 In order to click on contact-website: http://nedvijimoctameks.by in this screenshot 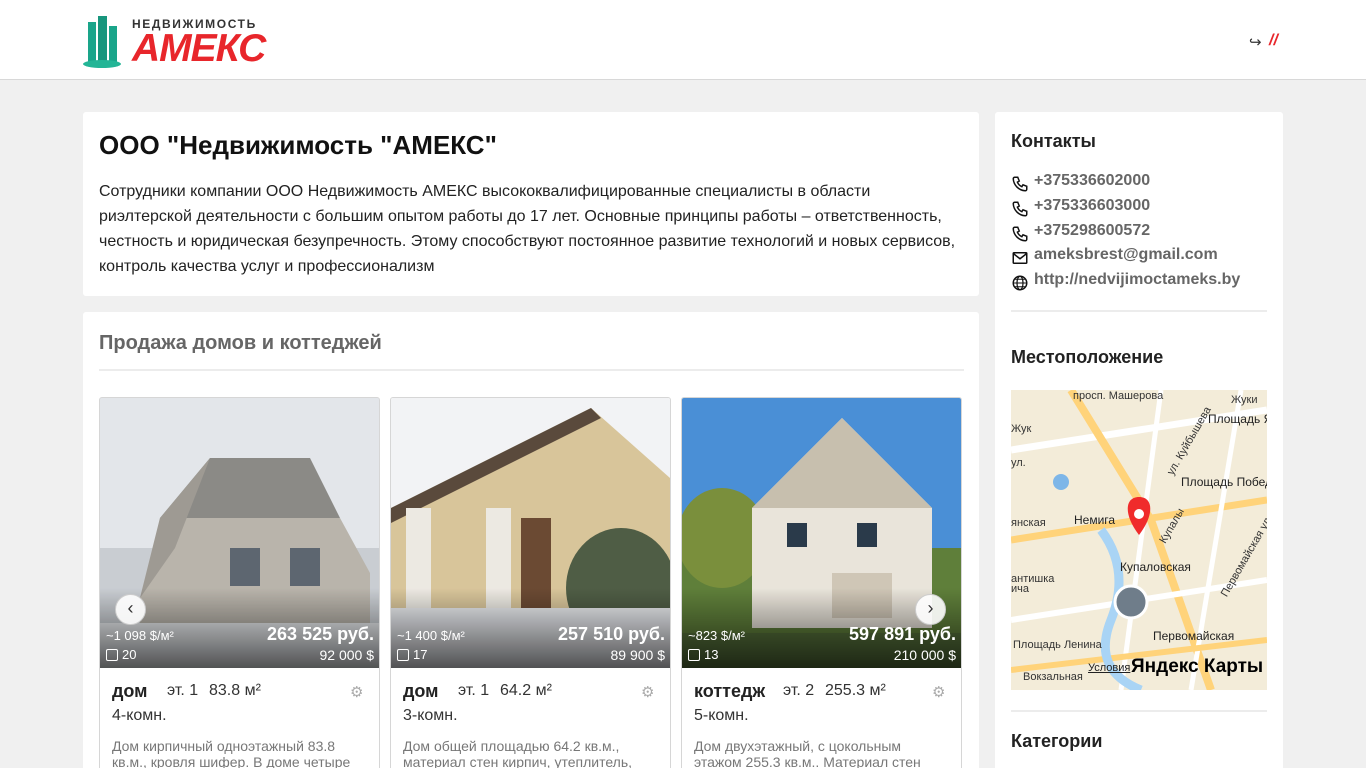, I will do `click(1139, 282)`.